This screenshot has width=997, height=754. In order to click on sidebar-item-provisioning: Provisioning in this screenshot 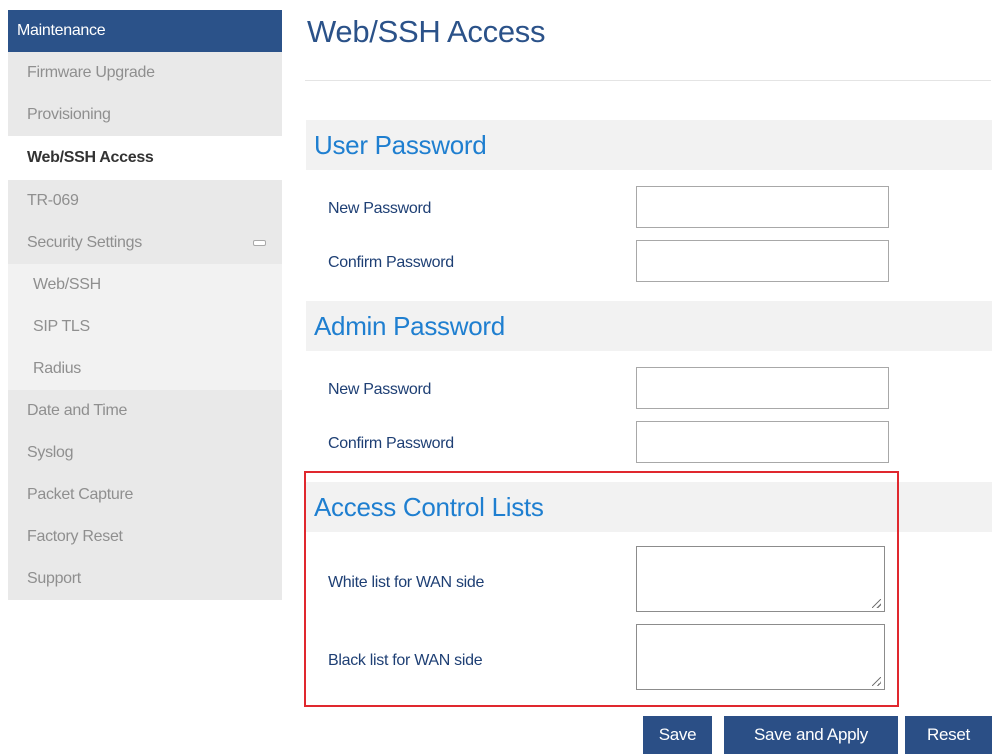, I will do `click(145, 115)`.